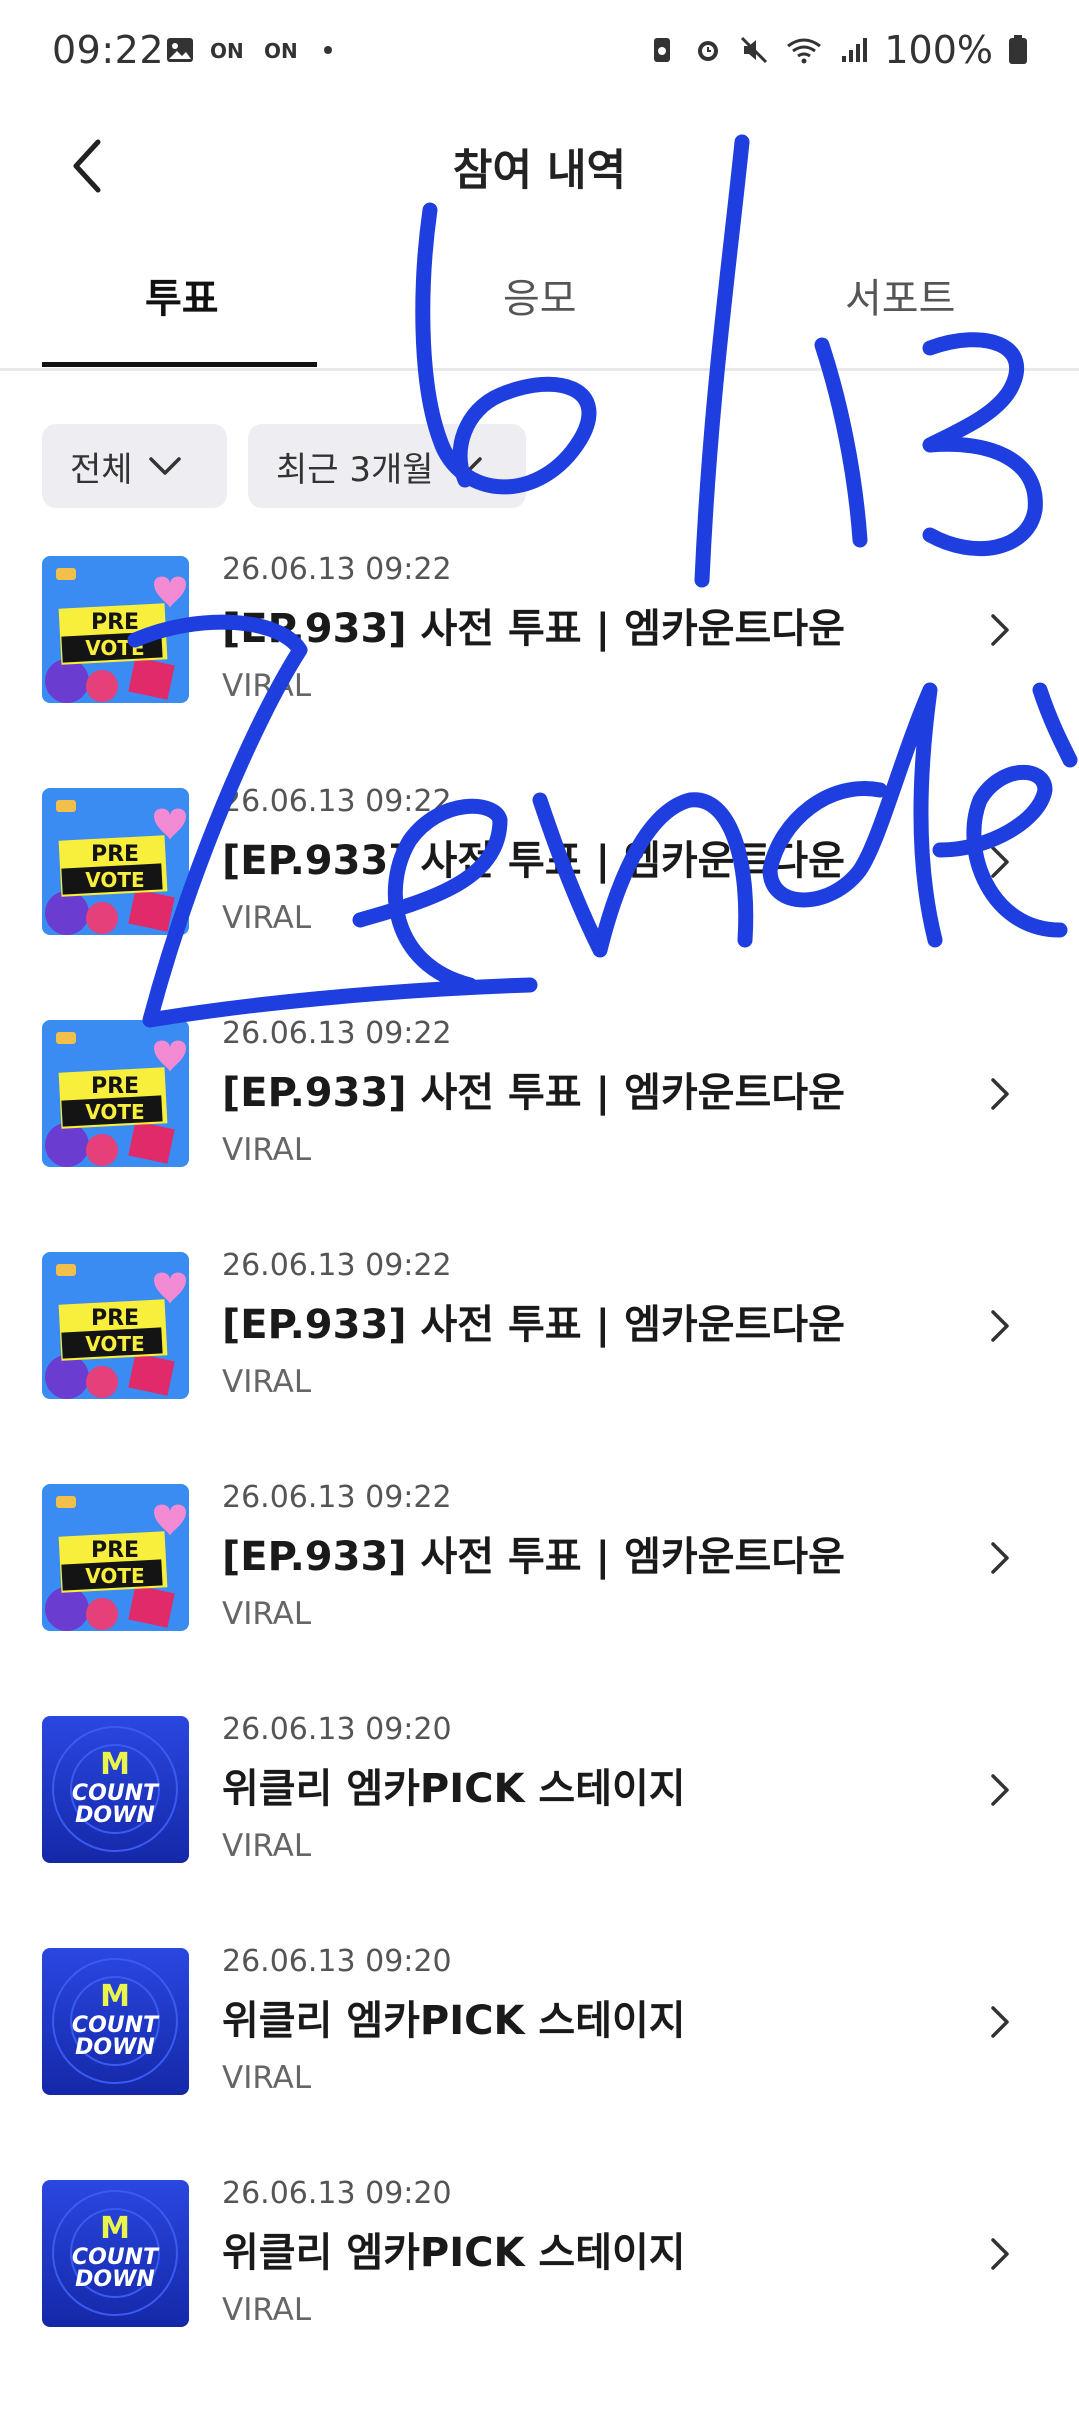  I want to click on tab-bar: 투표 응모 서포트, so click(539, 305).